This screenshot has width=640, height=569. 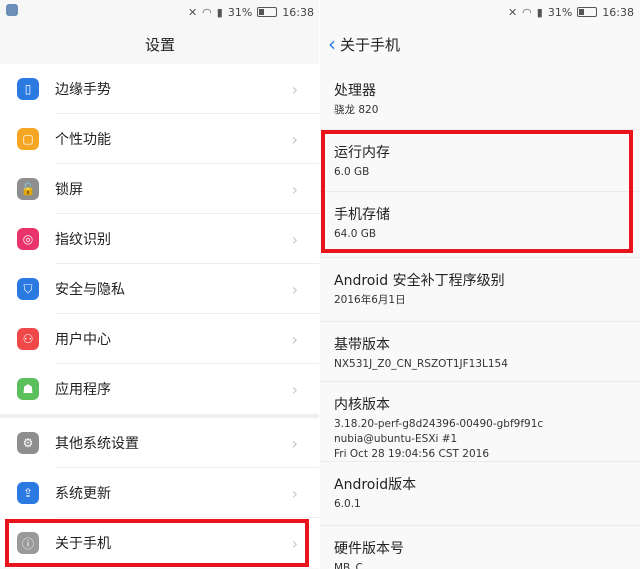 What do you see at coordinates (83, 240) in the screenshot?
I see `settings-item-label: 指纹识别` at bounding box center [83, 240].